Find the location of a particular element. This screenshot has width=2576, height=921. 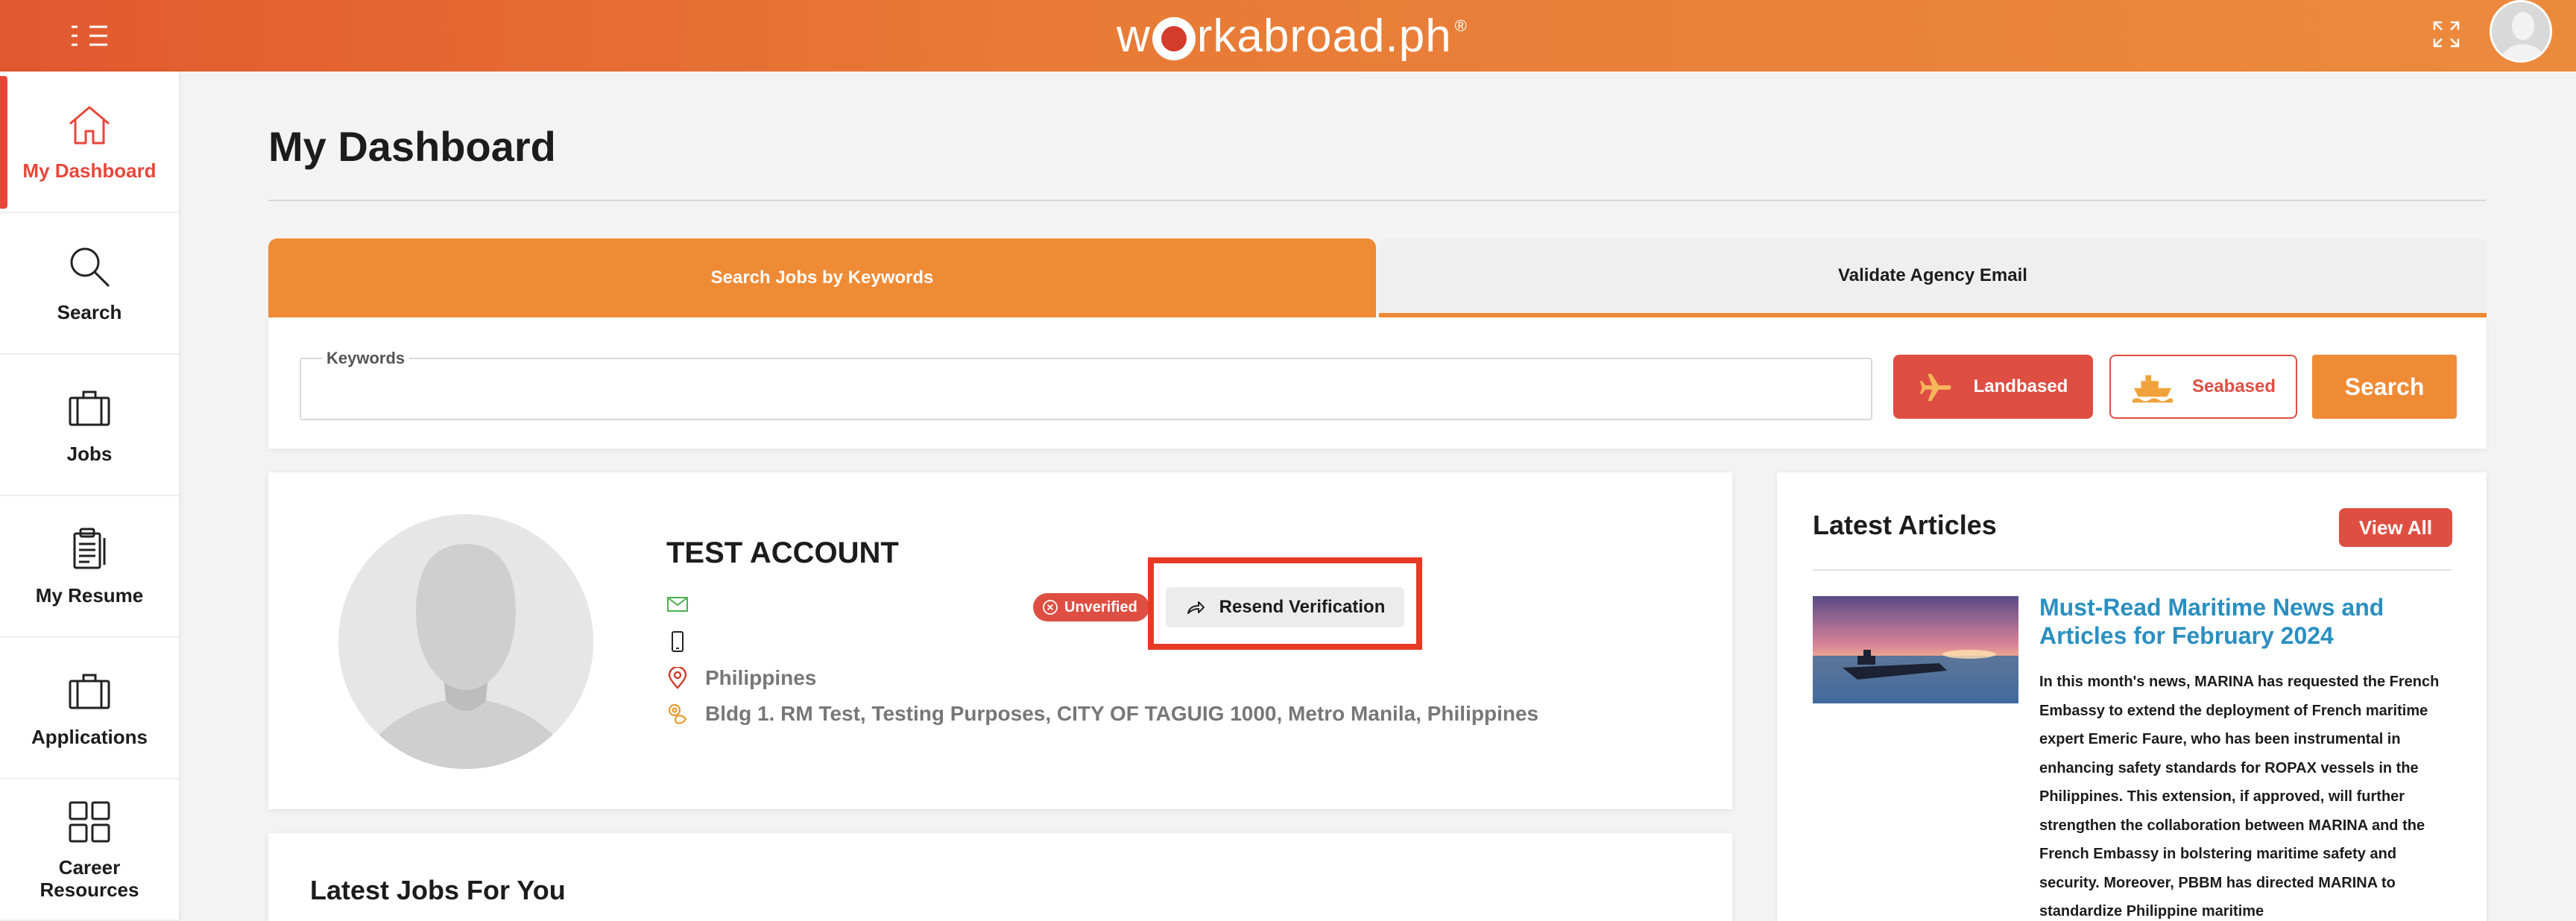

sidebar-item-applications: Applications is located at coordinates (89, 708).